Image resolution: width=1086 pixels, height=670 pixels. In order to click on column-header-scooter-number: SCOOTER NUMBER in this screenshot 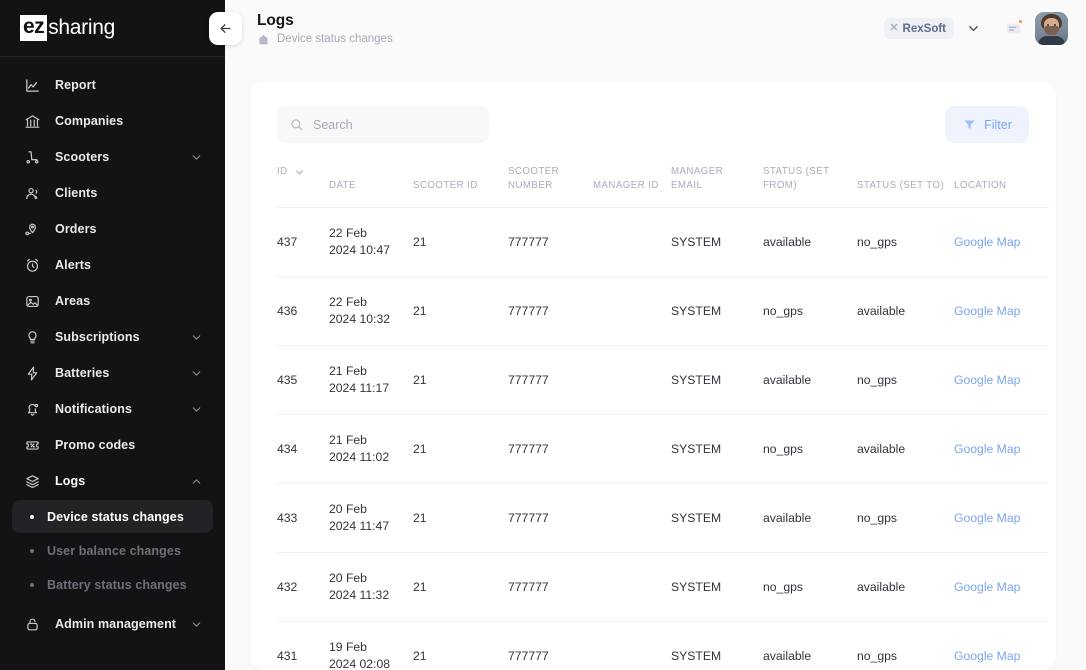, I will do `click(550, 182)`.